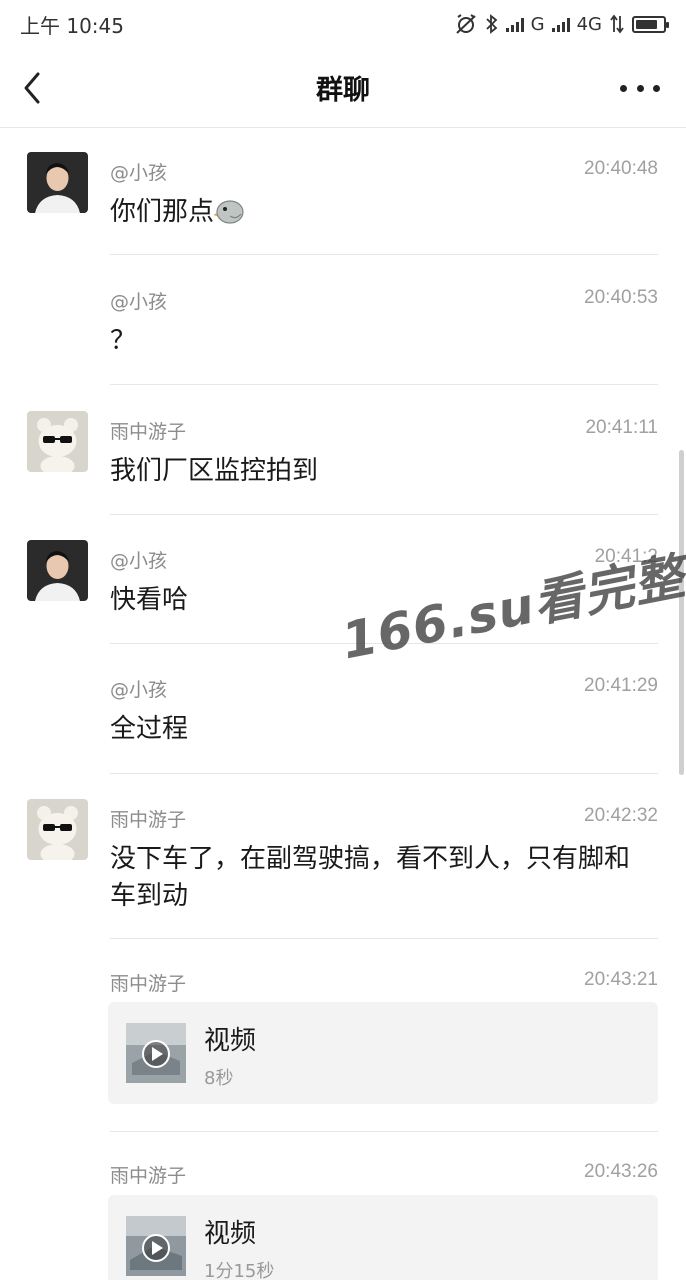 The image size is (686, 1280). What do you see at coordinates (537, 24) in the screenshot?
I see `network-g-label: G` at bounding box center [537, 24].